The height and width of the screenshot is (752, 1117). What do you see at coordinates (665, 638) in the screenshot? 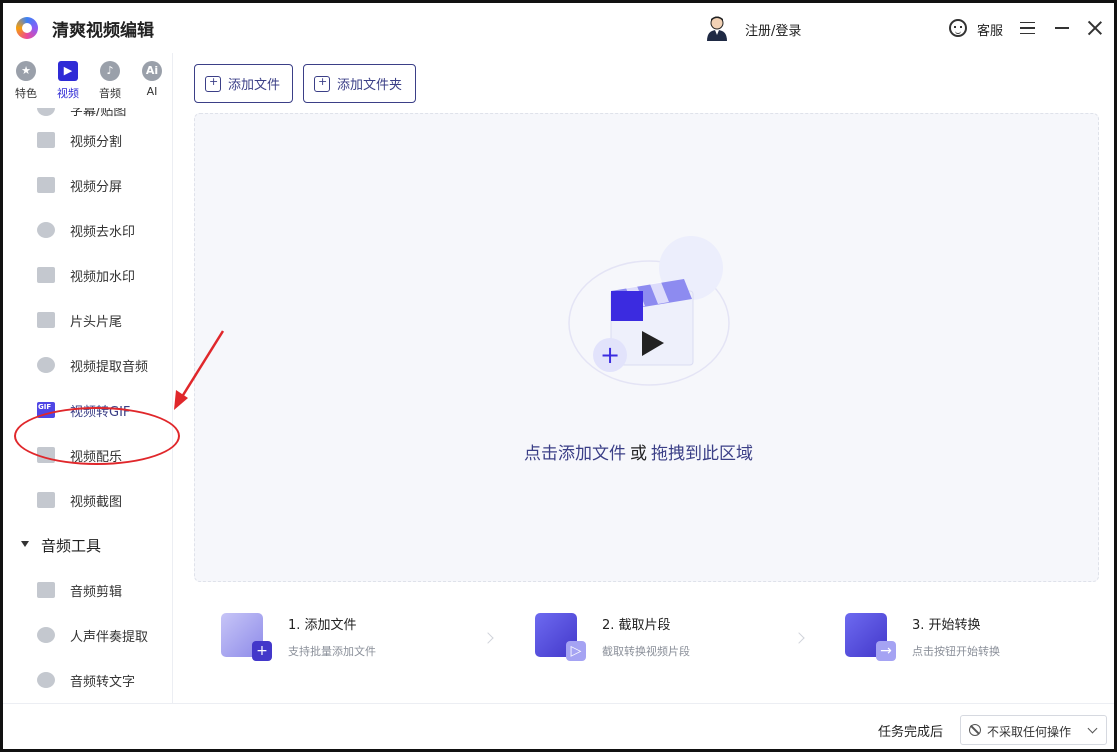
I see `step-trim: ▷ 2. 截取片段 截取转换视频片段` at bounding box center [665, 638].